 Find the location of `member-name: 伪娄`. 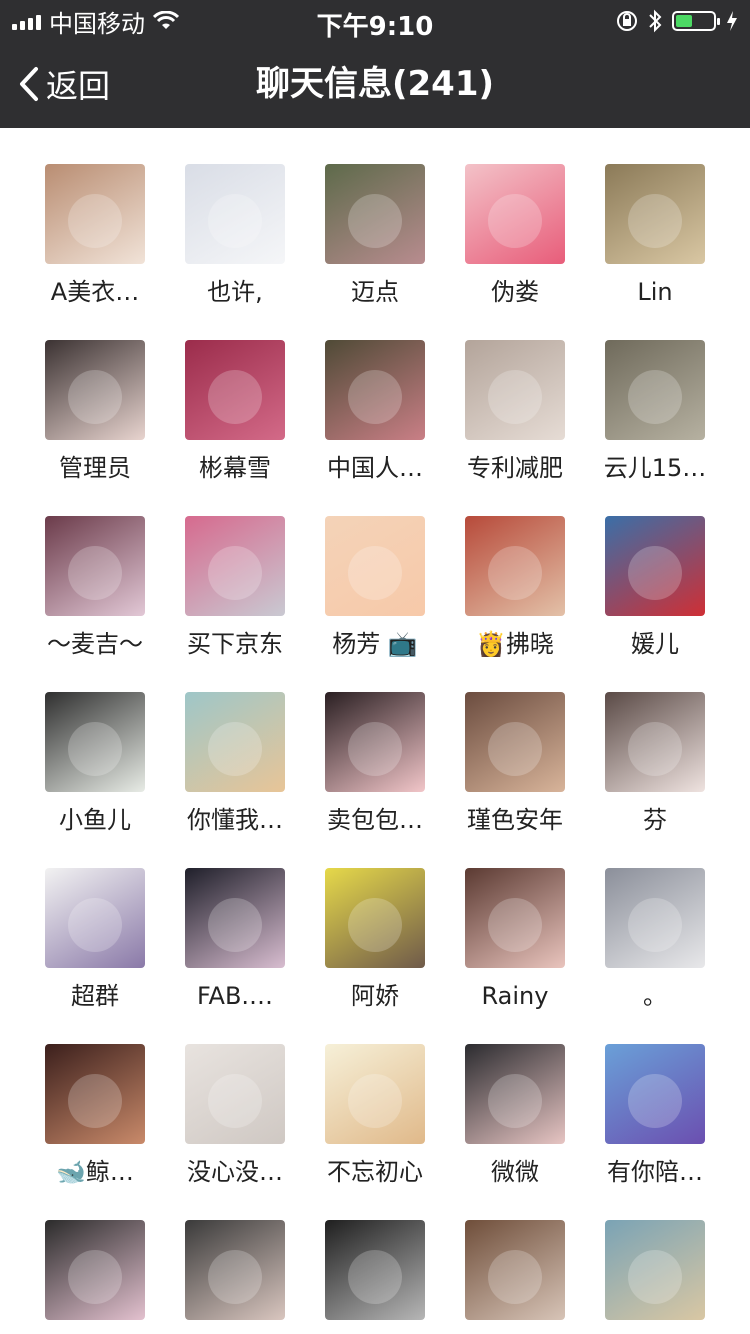

member-name: 伪娄 is located at coordinates (515, 292).